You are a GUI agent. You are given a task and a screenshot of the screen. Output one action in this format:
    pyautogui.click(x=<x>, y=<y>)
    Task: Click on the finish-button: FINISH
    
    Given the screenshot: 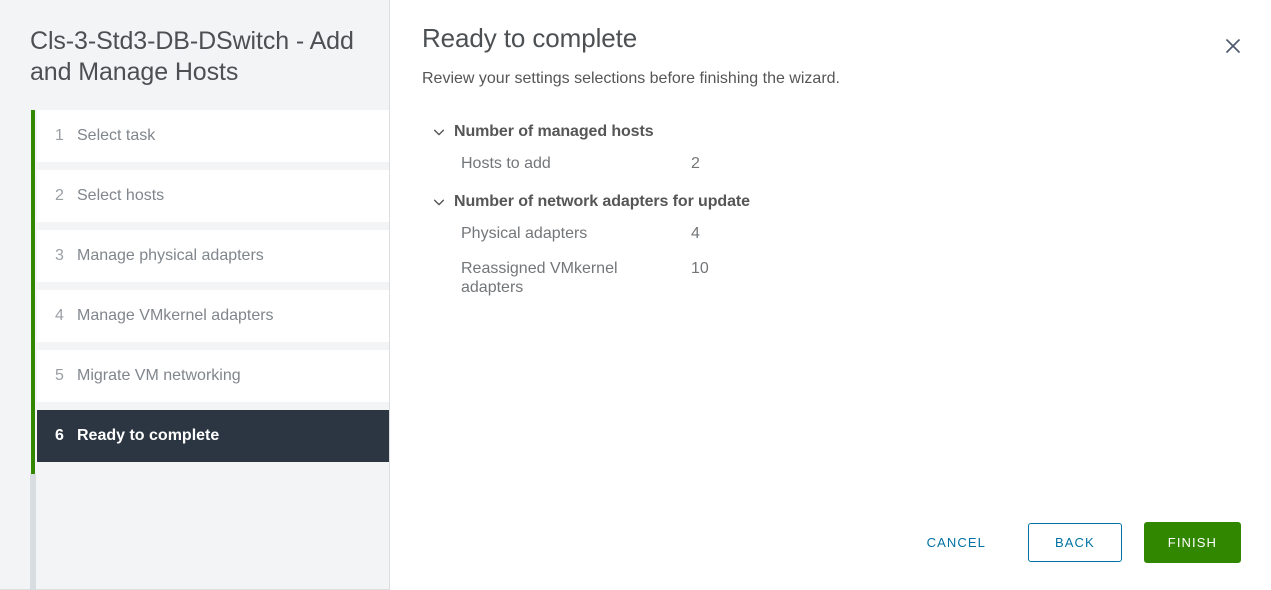 What is the action you would take?
    pyautogui.click(x=1192, y=542)
    